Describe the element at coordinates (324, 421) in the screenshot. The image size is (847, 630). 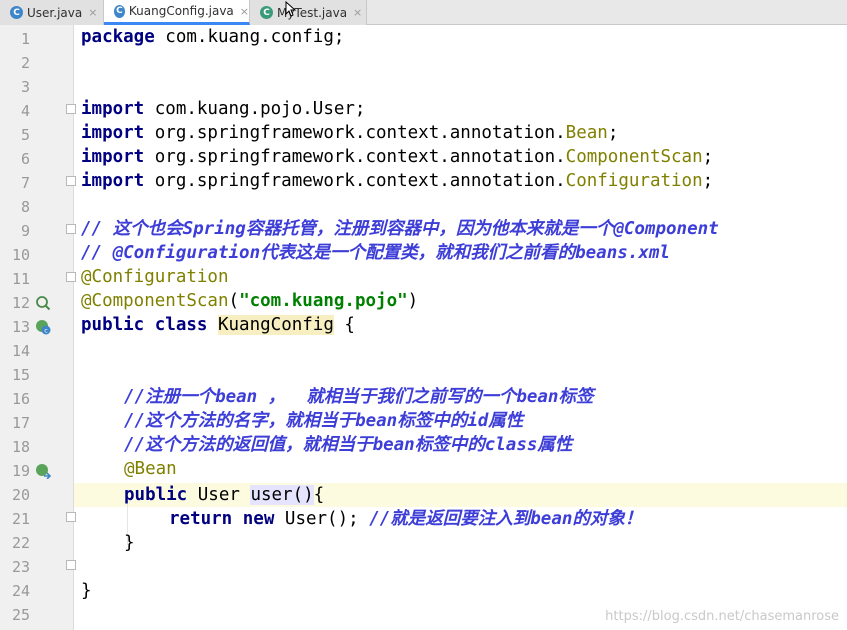
I see `code-line-17: //这个方法的名字，就相当于bean标签中的id属性` at that location.